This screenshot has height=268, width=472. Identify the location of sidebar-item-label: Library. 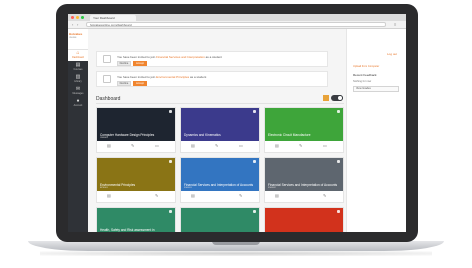
(78, 81).